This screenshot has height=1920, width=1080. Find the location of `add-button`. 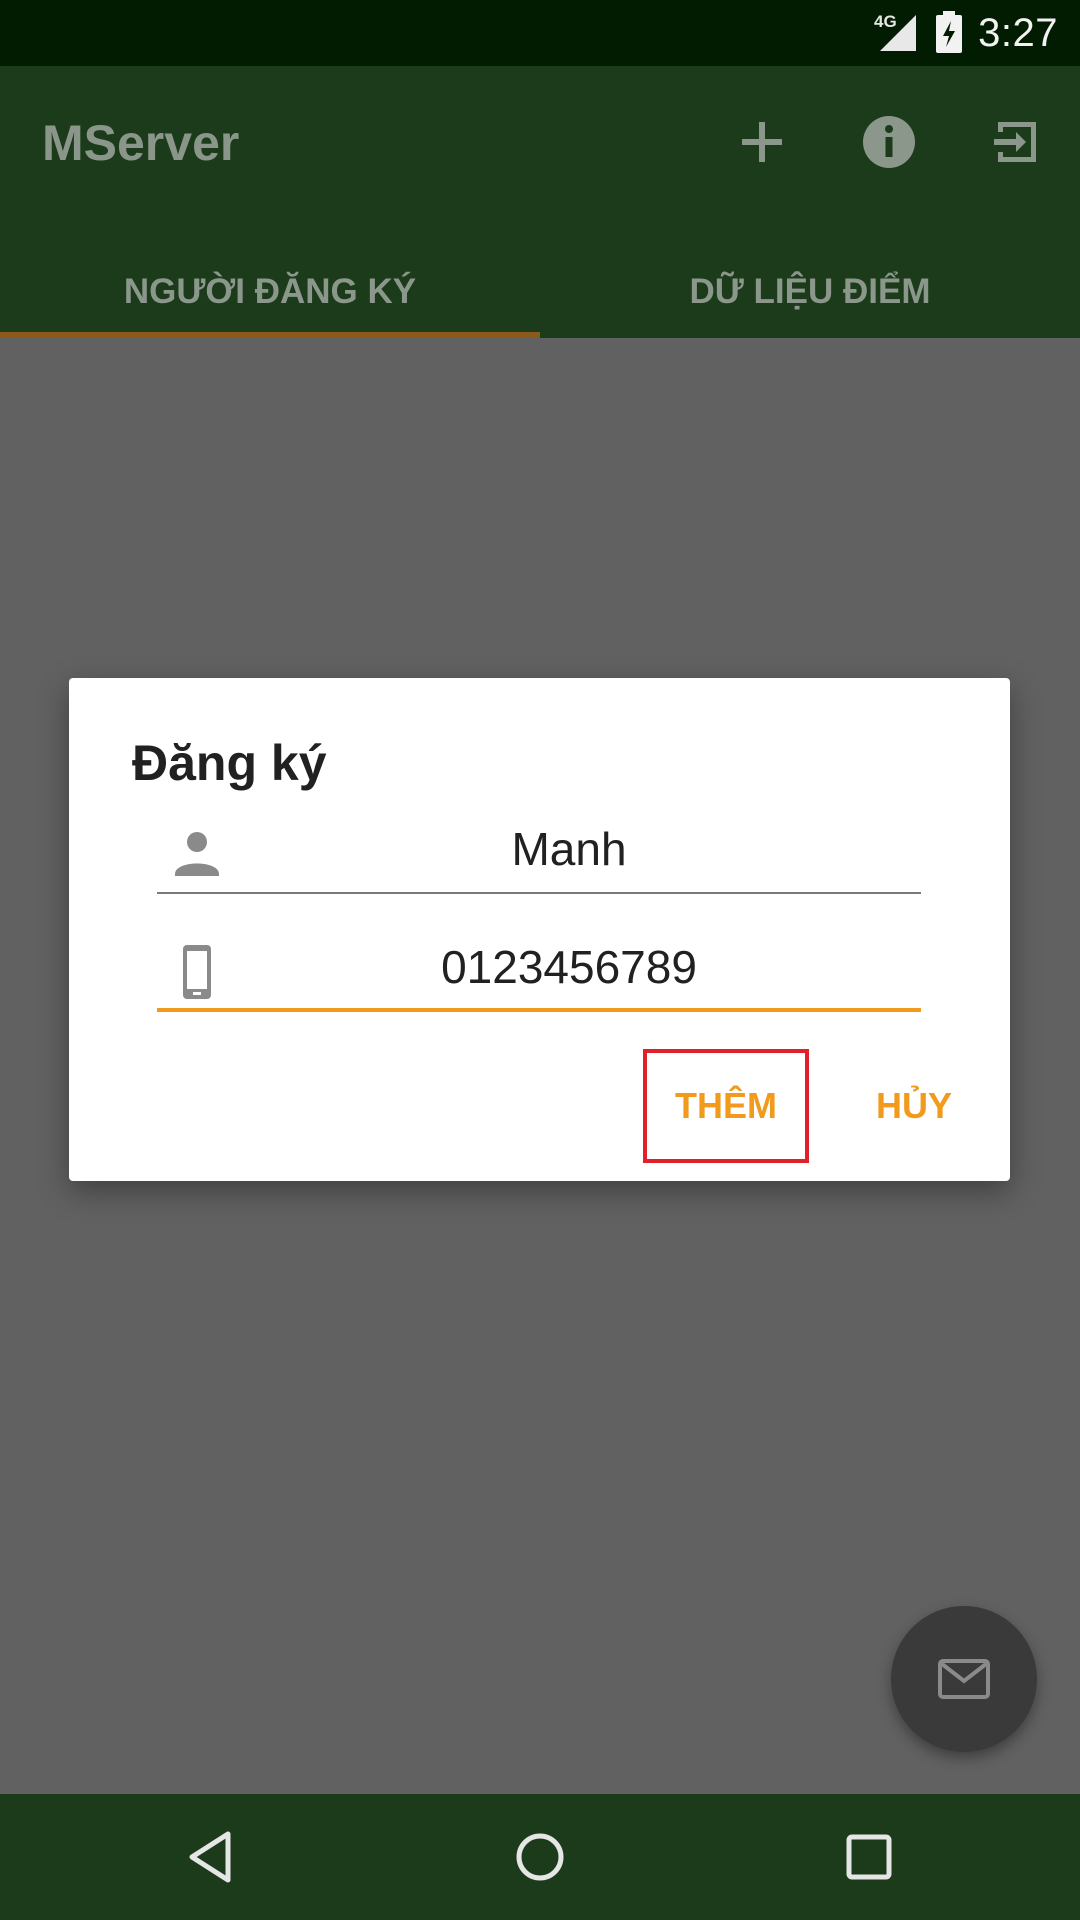

add-button is located at coordinates (762, 142).